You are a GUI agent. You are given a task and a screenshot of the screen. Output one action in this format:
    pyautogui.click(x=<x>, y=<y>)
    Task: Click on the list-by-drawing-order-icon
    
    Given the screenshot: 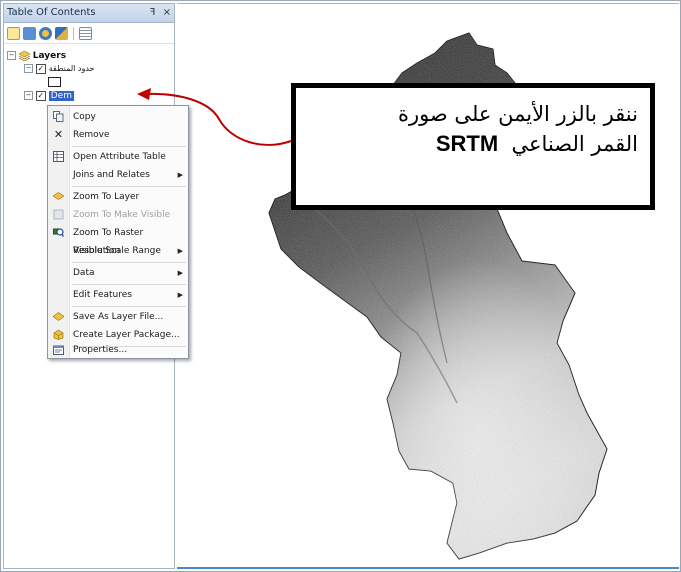 What is the action you would take?
    pyautogui.click(x=13, y=33)
    